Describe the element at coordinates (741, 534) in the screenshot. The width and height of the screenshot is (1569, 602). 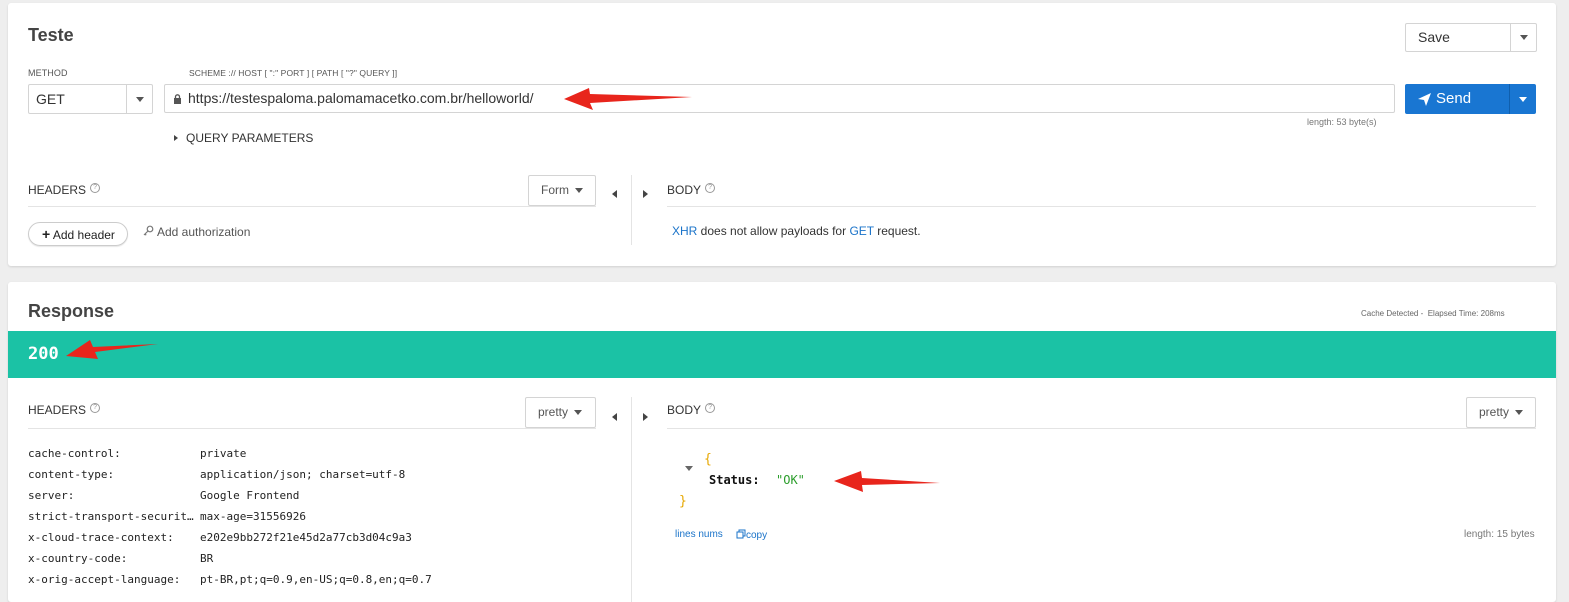
I see `copy-icon` at that location.